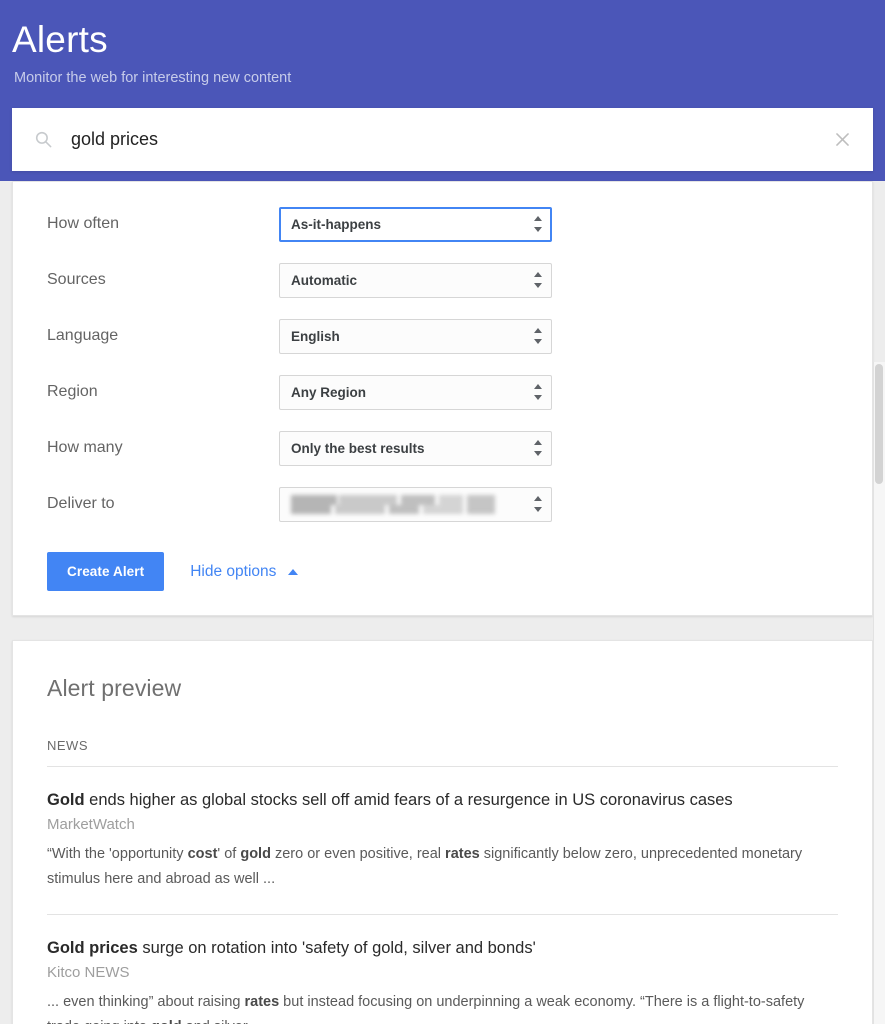 The image size is (885, 1024). What do you see at coordinates (76, 279) in the screenshot?
I see `option-label: Sources` at bounding box center [76, 279].